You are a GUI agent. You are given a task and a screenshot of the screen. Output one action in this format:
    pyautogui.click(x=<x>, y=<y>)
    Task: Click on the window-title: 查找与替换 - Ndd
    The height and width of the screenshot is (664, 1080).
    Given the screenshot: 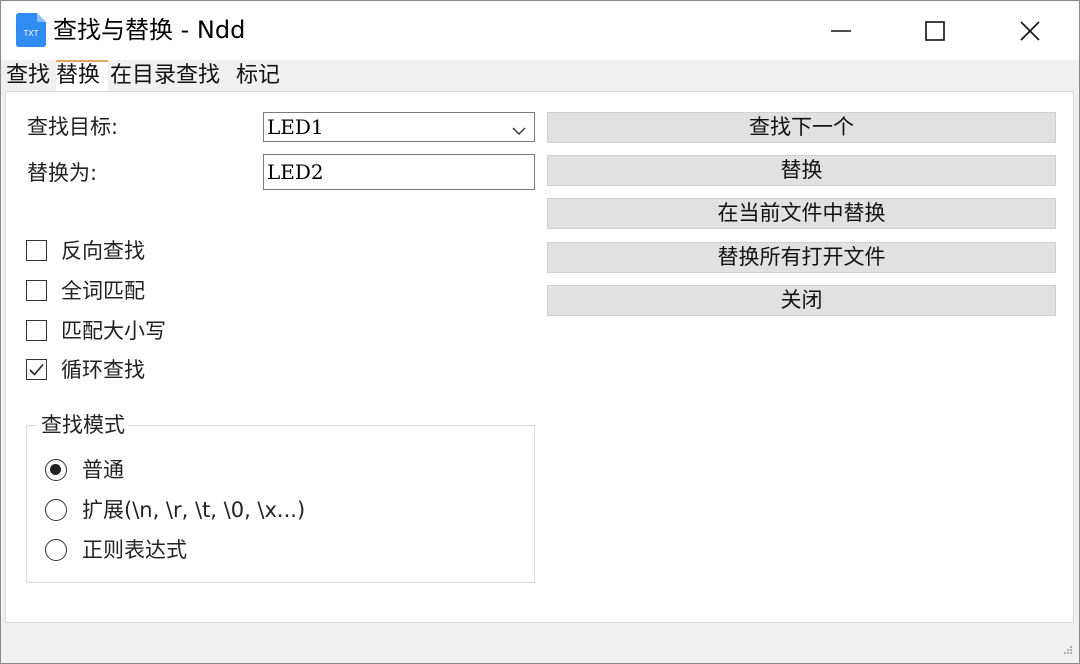 What is the action you would take?
    pyautogui.click(x=149, y=30)
    